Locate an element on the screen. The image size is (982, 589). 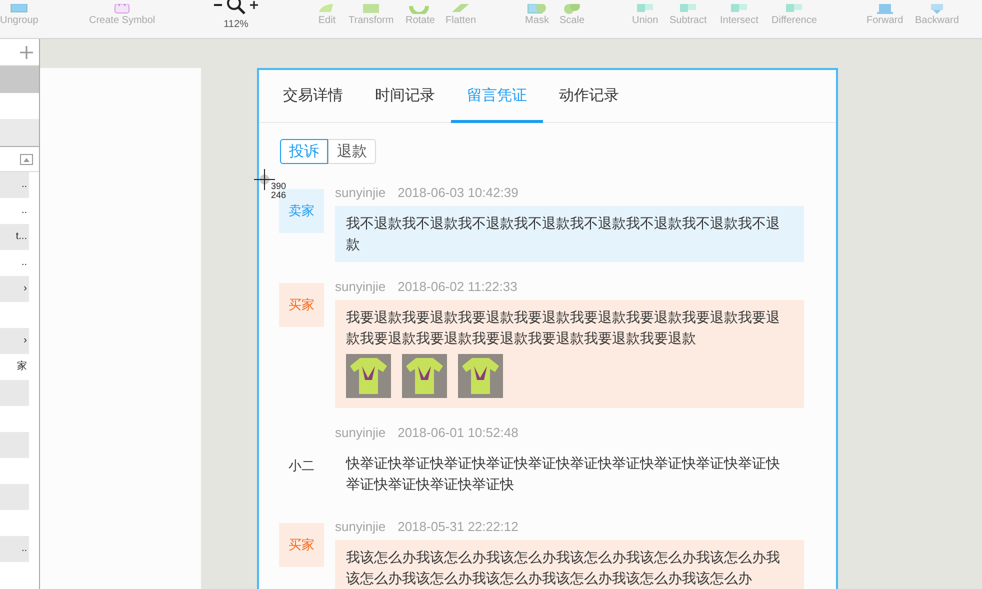
timestamp: 2018-06-03 10:42:39 is located at coordinates (458, 193).